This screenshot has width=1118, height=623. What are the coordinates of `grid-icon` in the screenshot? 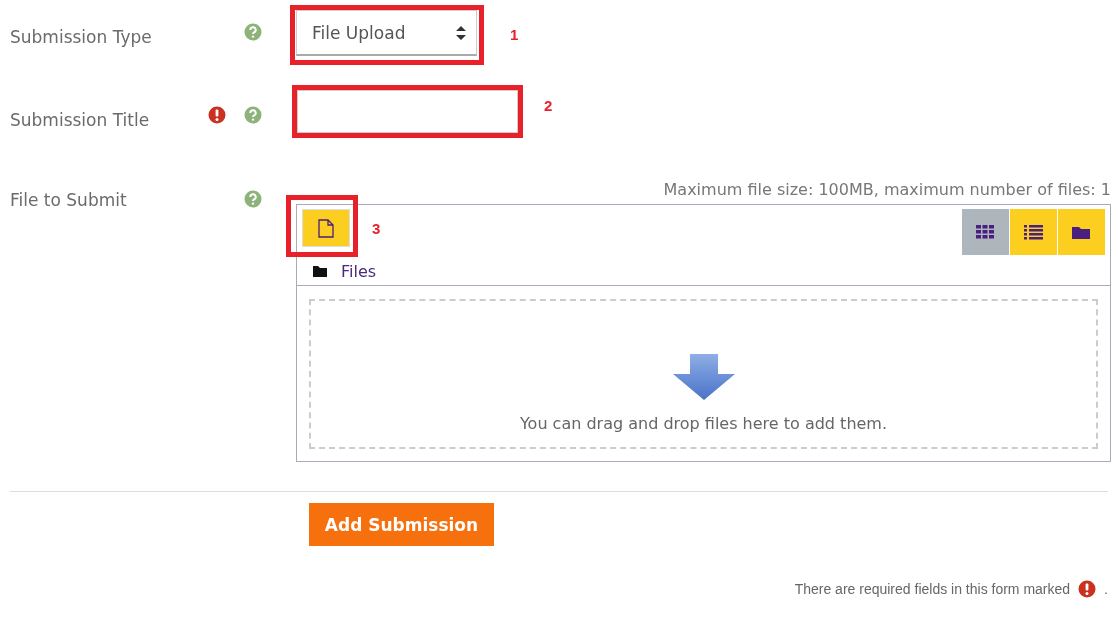 It's located at (984, 231).